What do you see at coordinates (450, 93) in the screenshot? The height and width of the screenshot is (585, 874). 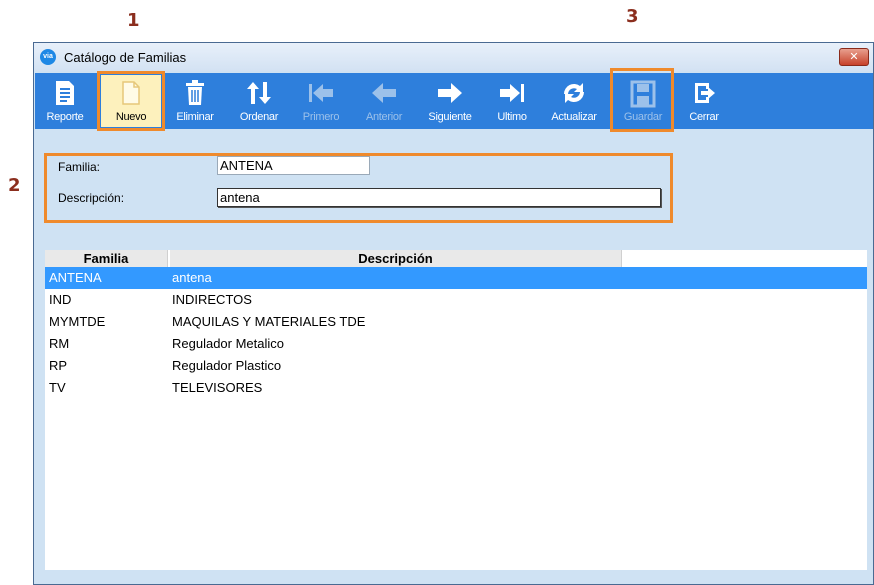 I see `next-arrow-icon` at bounding box center [450, 93].